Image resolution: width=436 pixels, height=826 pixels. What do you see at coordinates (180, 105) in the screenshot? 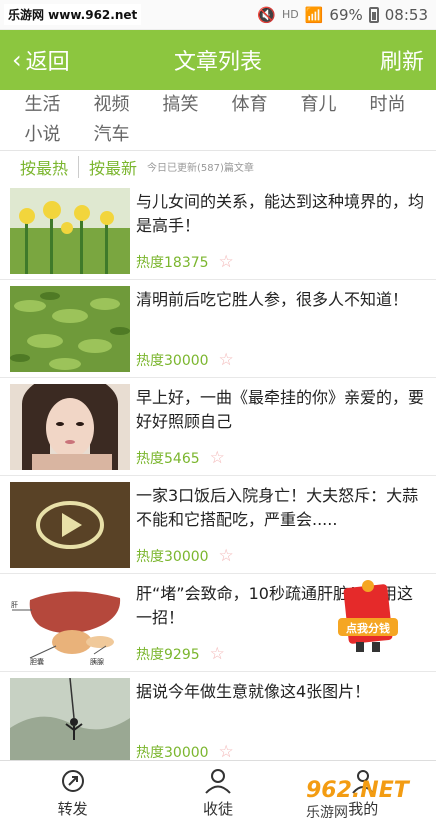
I see `tab-category: 搞笑` at bounding box center [180, 105].